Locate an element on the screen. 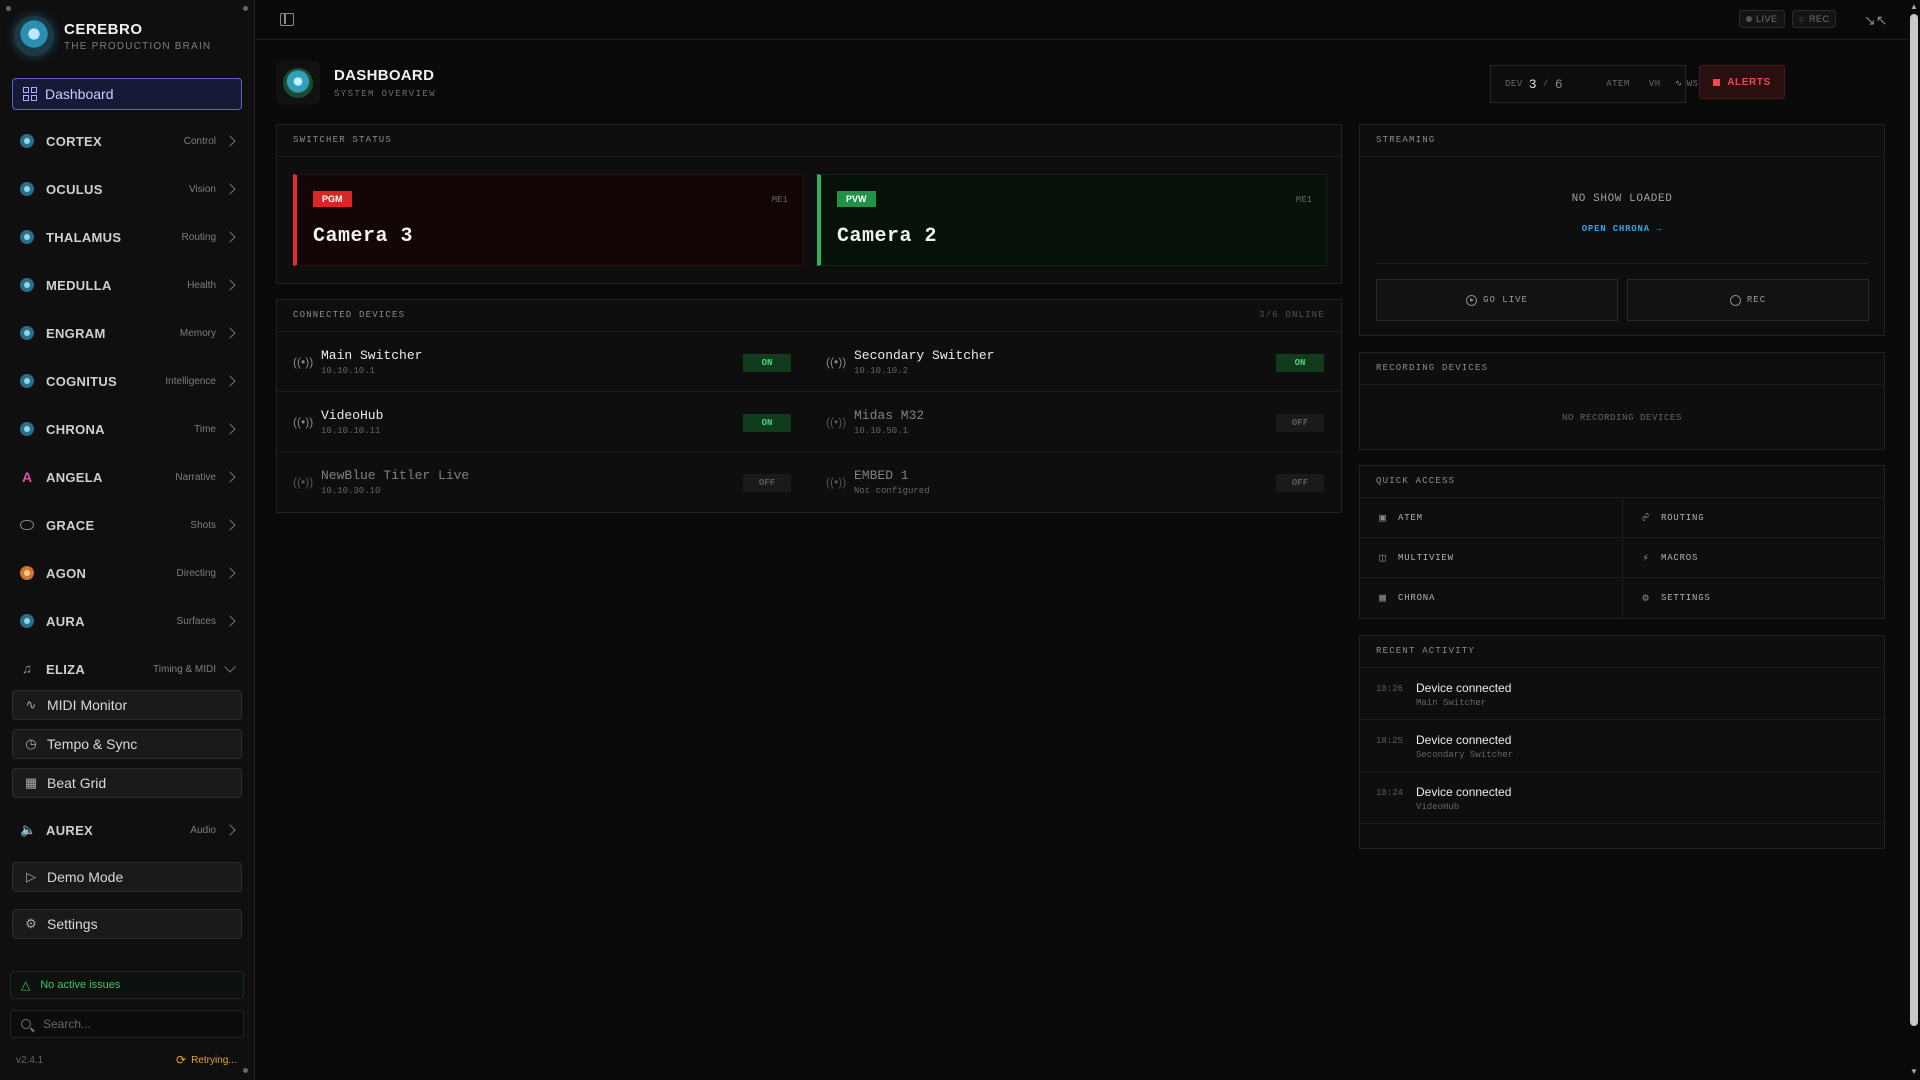 The height and width of the screenshot is (1080, 1920). device-ip: 10.10.30.10 is located at coordinates (351, 491).